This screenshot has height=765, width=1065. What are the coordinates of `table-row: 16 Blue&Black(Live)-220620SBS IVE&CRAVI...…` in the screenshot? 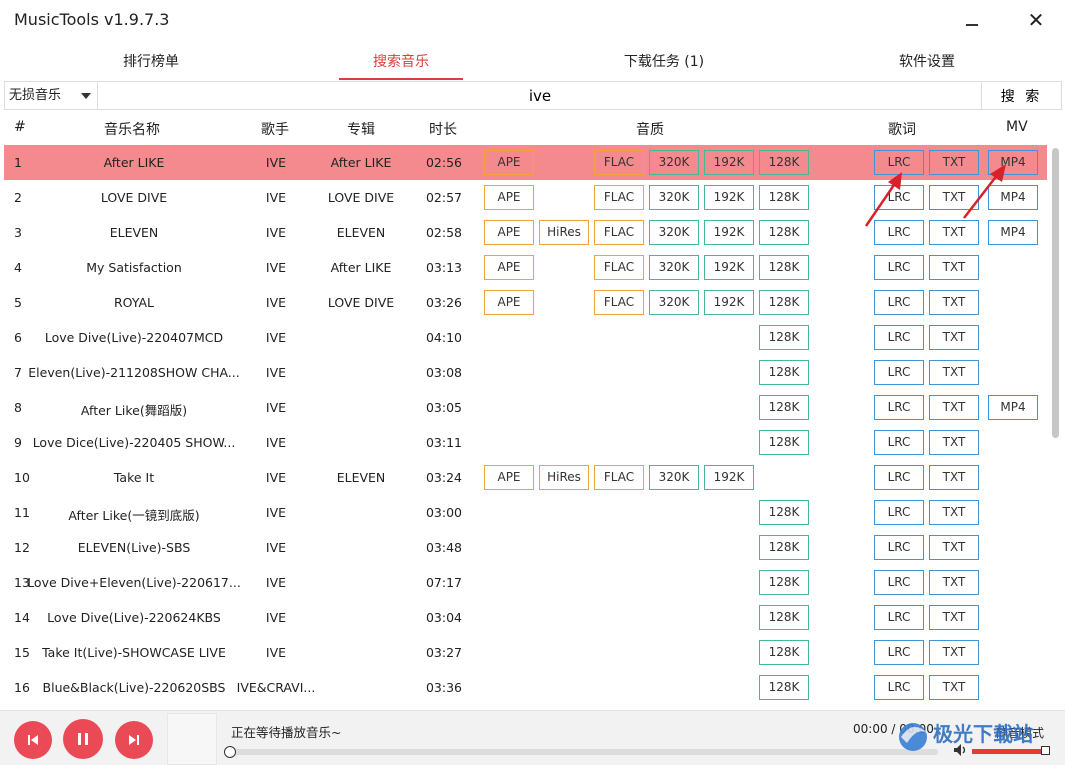 It's located at (525, 687).